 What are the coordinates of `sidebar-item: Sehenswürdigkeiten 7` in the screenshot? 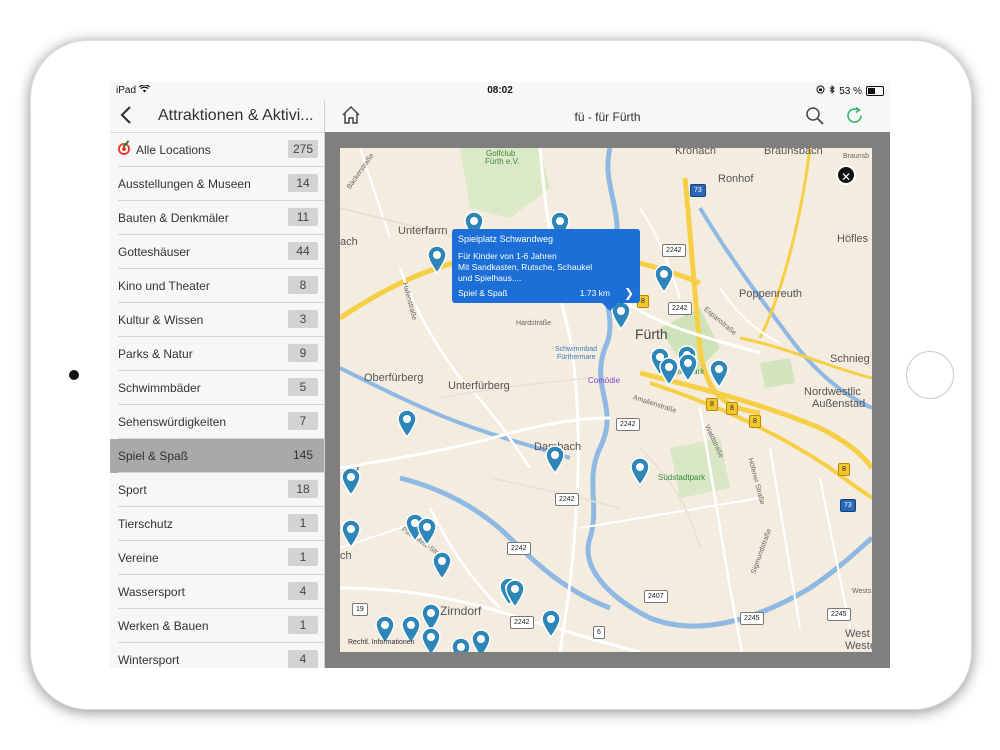 It's located at (217, 422).